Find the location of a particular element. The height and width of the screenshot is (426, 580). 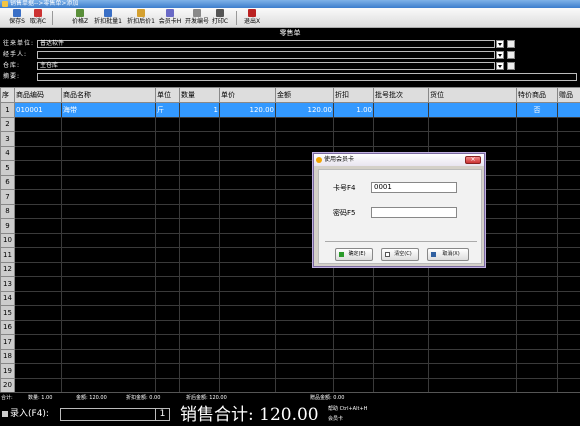

cell-batch is located at coordinates (401, 110).